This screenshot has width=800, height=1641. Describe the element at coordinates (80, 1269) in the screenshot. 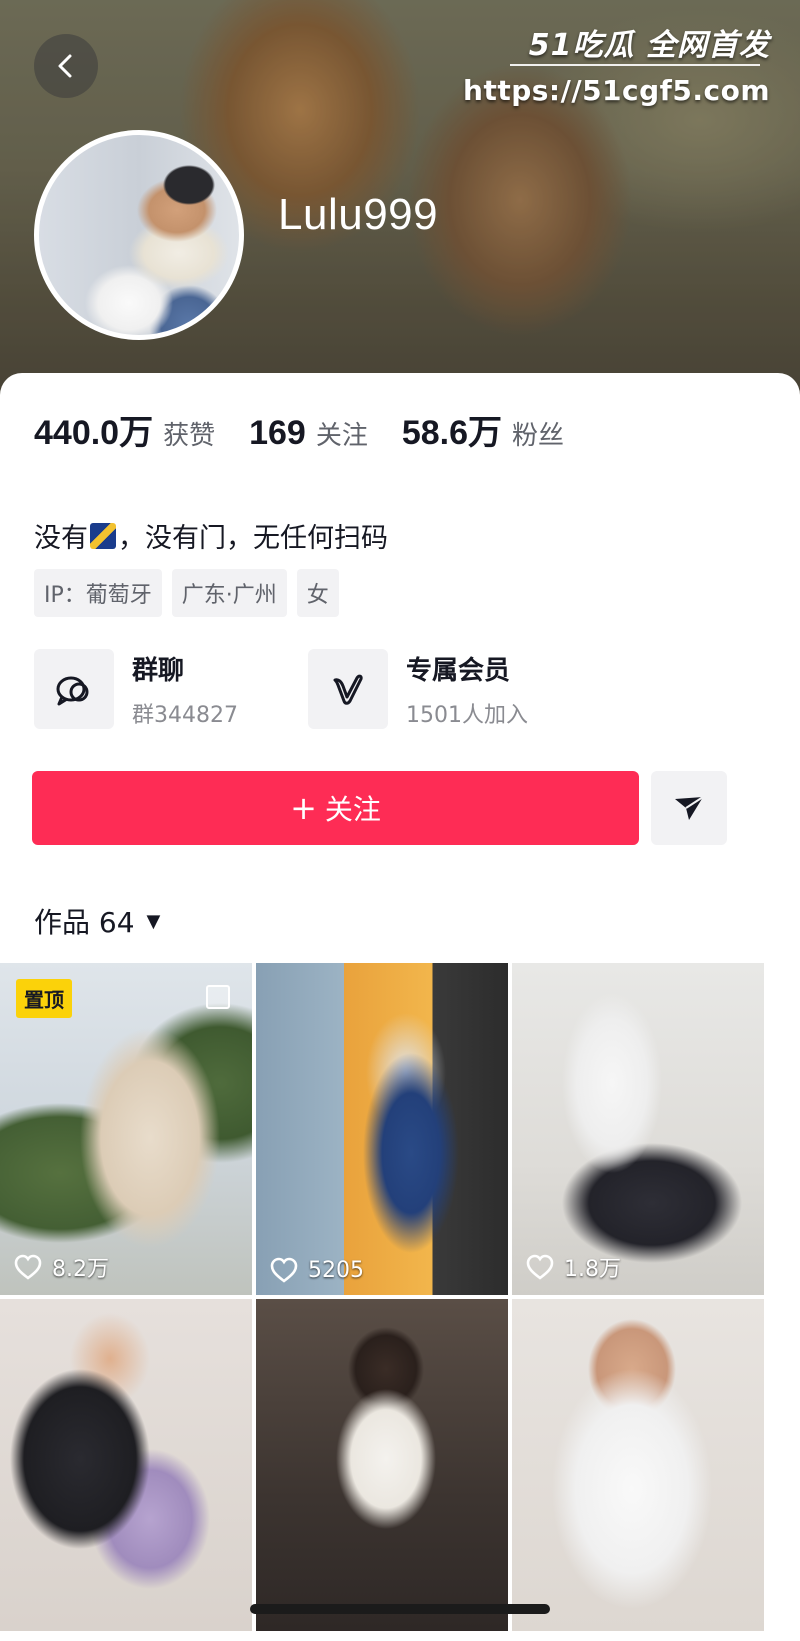

I see `video-likes-count: 8.2万` at that location.